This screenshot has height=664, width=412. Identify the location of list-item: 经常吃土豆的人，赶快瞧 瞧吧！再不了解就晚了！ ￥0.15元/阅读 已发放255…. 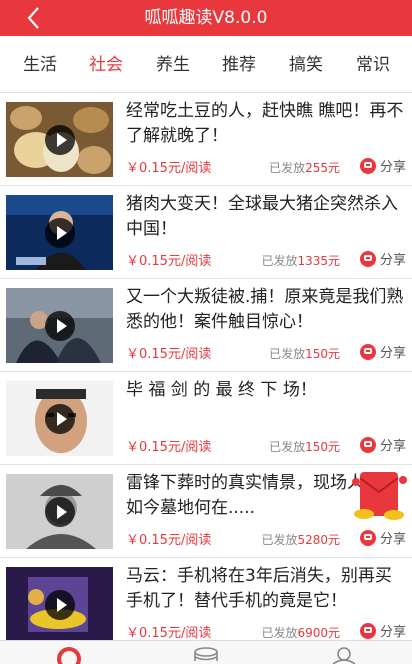
(206, 139).